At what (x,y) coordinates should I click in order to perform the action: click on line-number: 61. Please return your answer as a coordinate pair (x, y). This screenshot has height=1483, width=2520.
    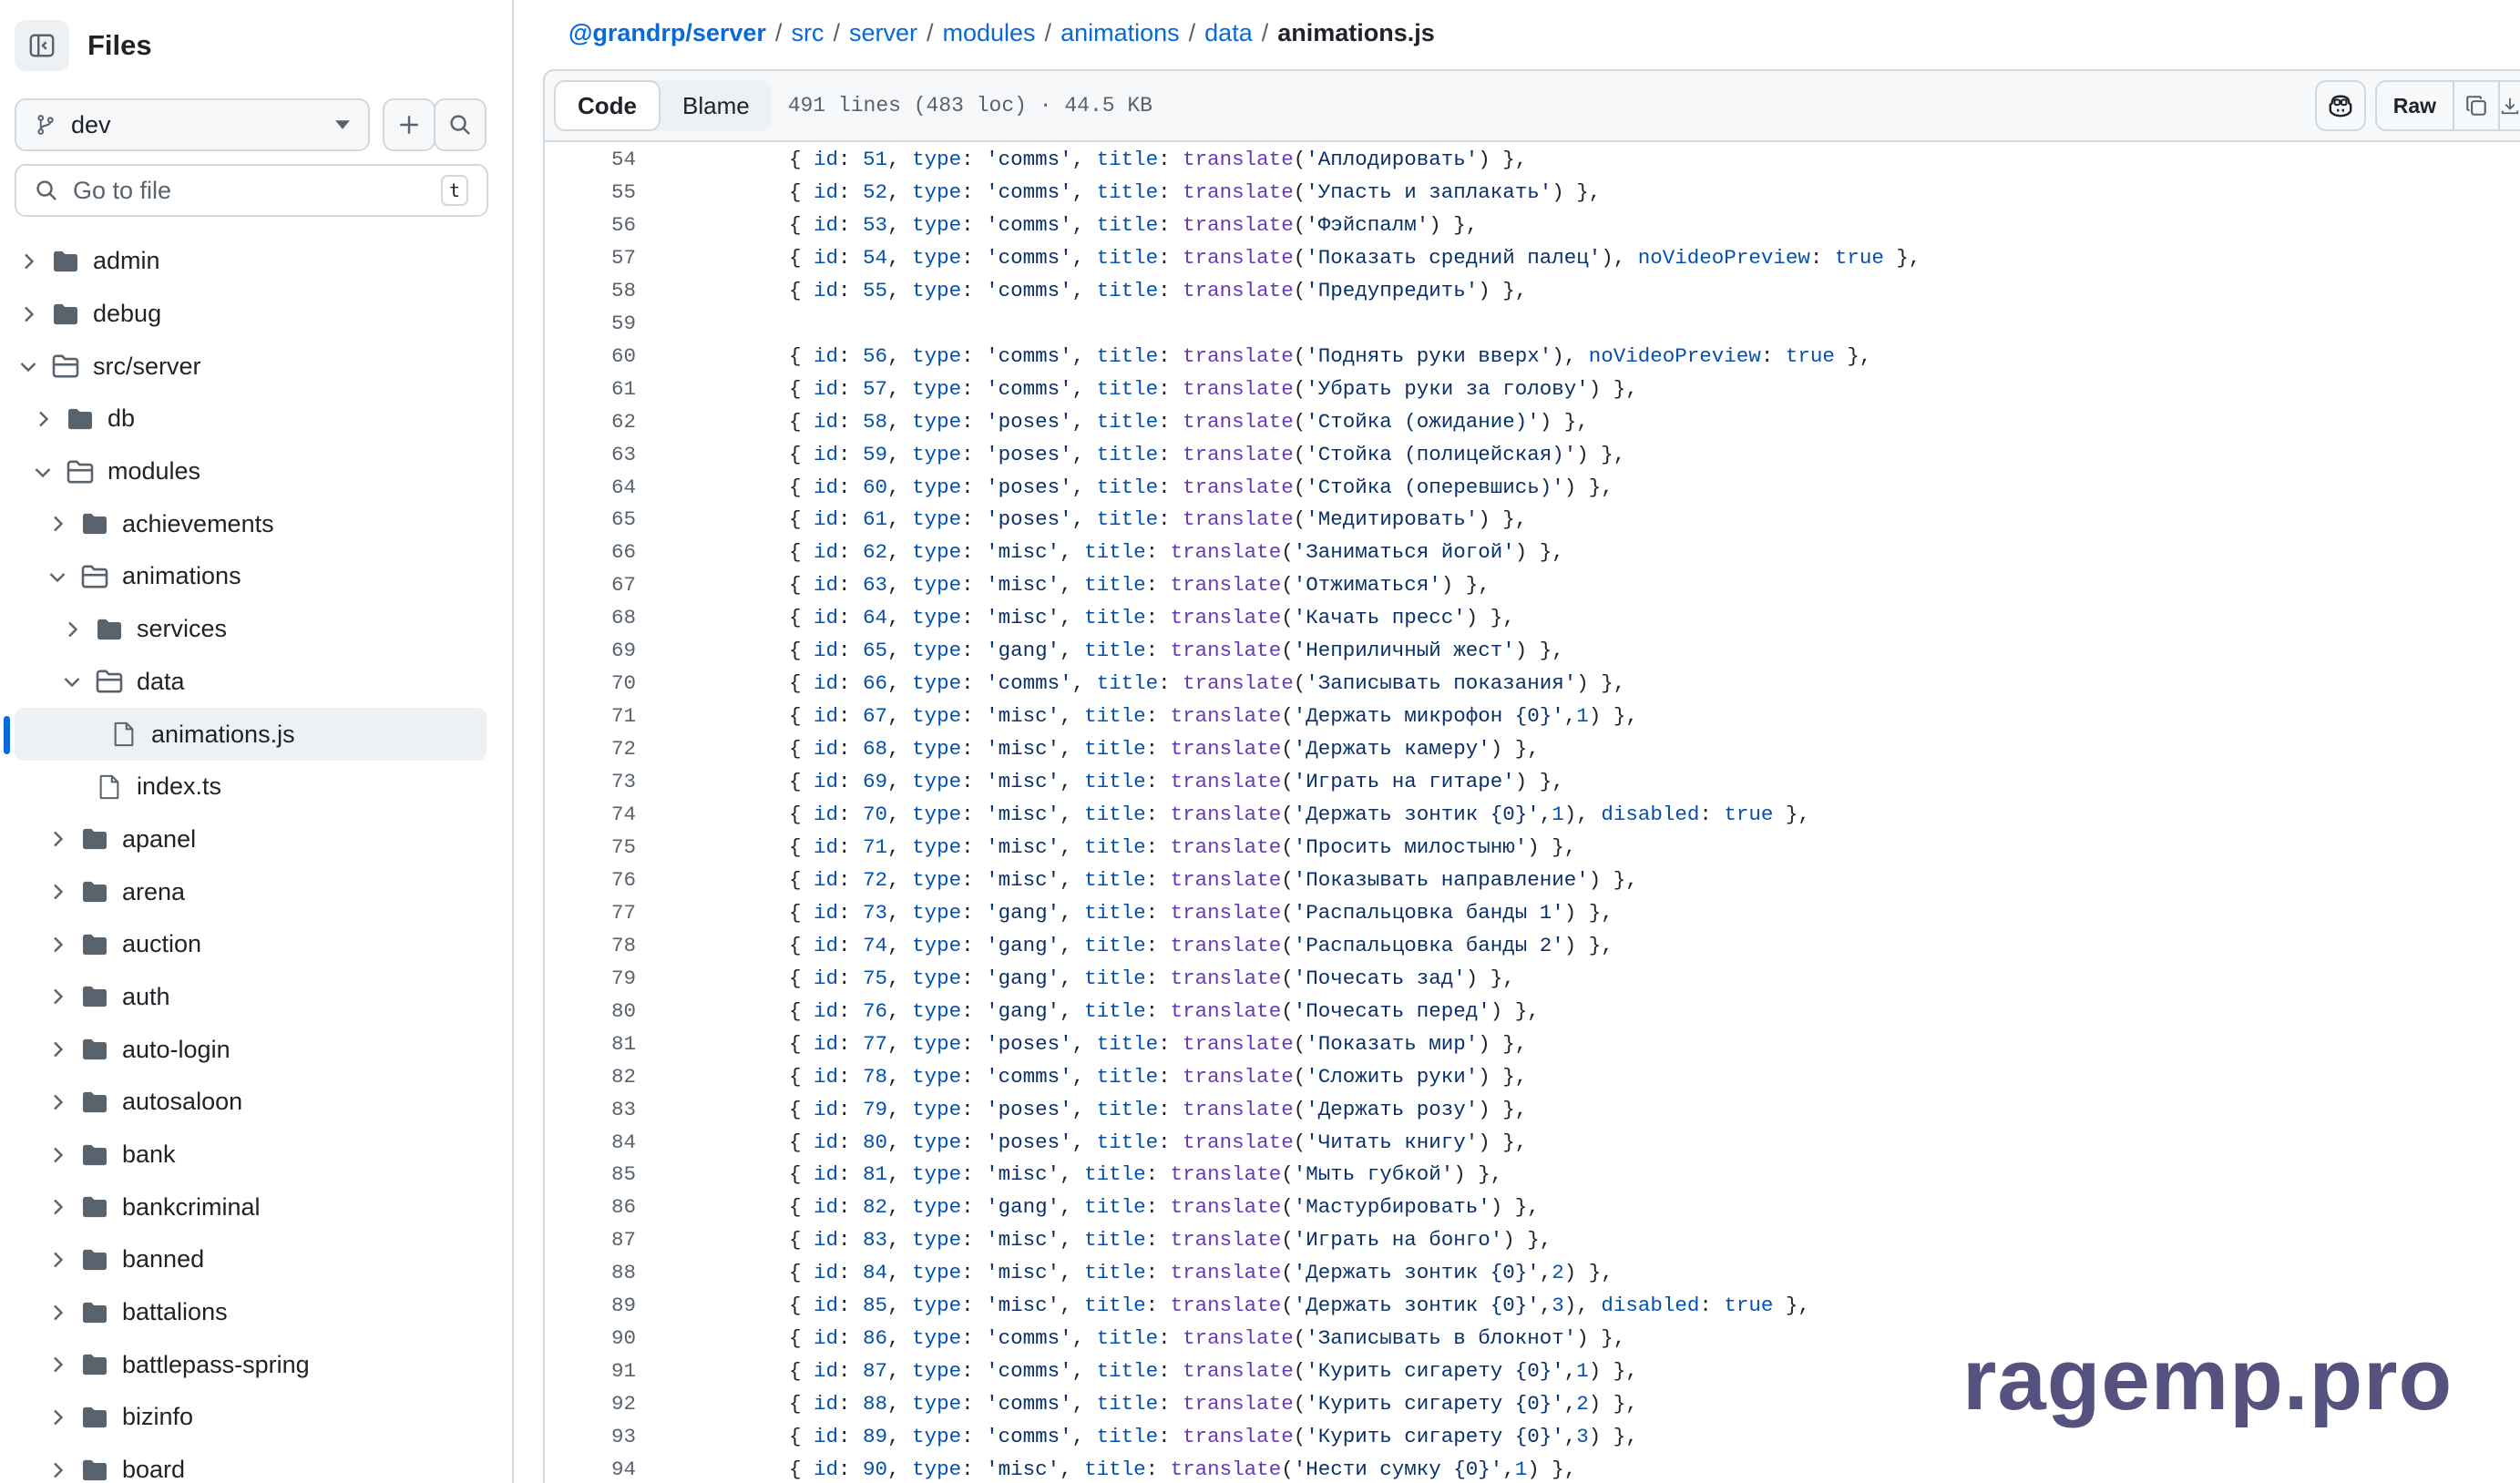
    Looking at the image, I should click on (591, 389).